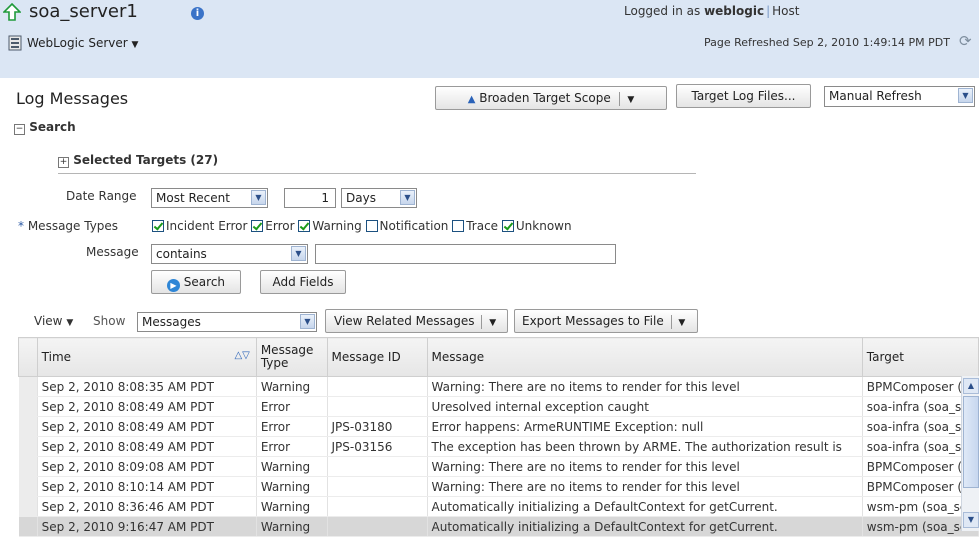  Describe the element at coordinates (181, 254) in the screenshot. I see `message-operator-value: contains` at that location.